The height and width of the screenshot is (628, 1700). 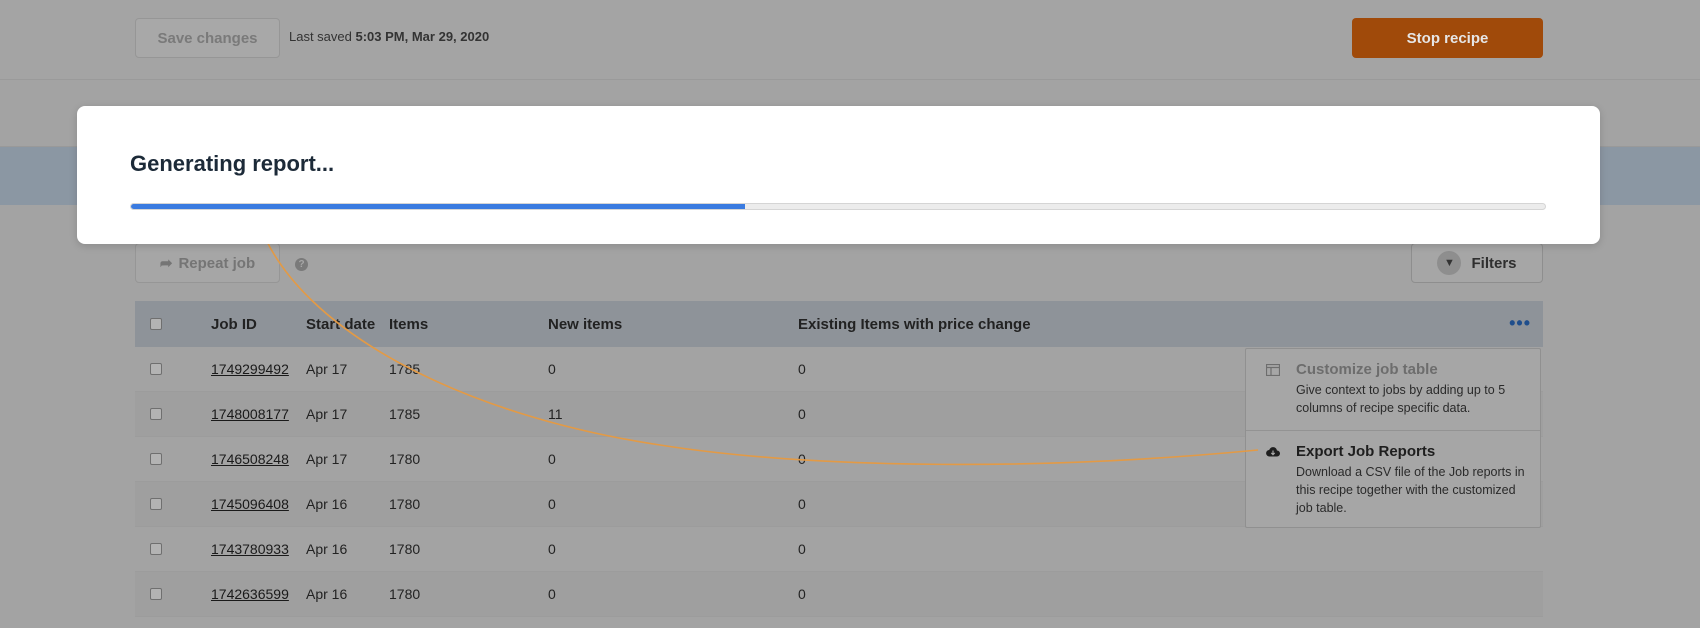 I want to click on repeat-job-button: ➦ Repeat job, so click(x=207, y=263).